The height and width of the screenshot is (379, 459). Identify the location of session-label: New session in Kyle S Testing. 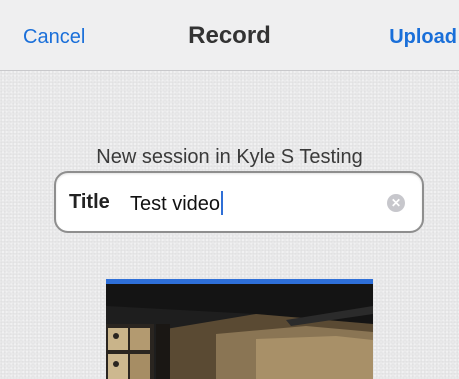
(229, 157).